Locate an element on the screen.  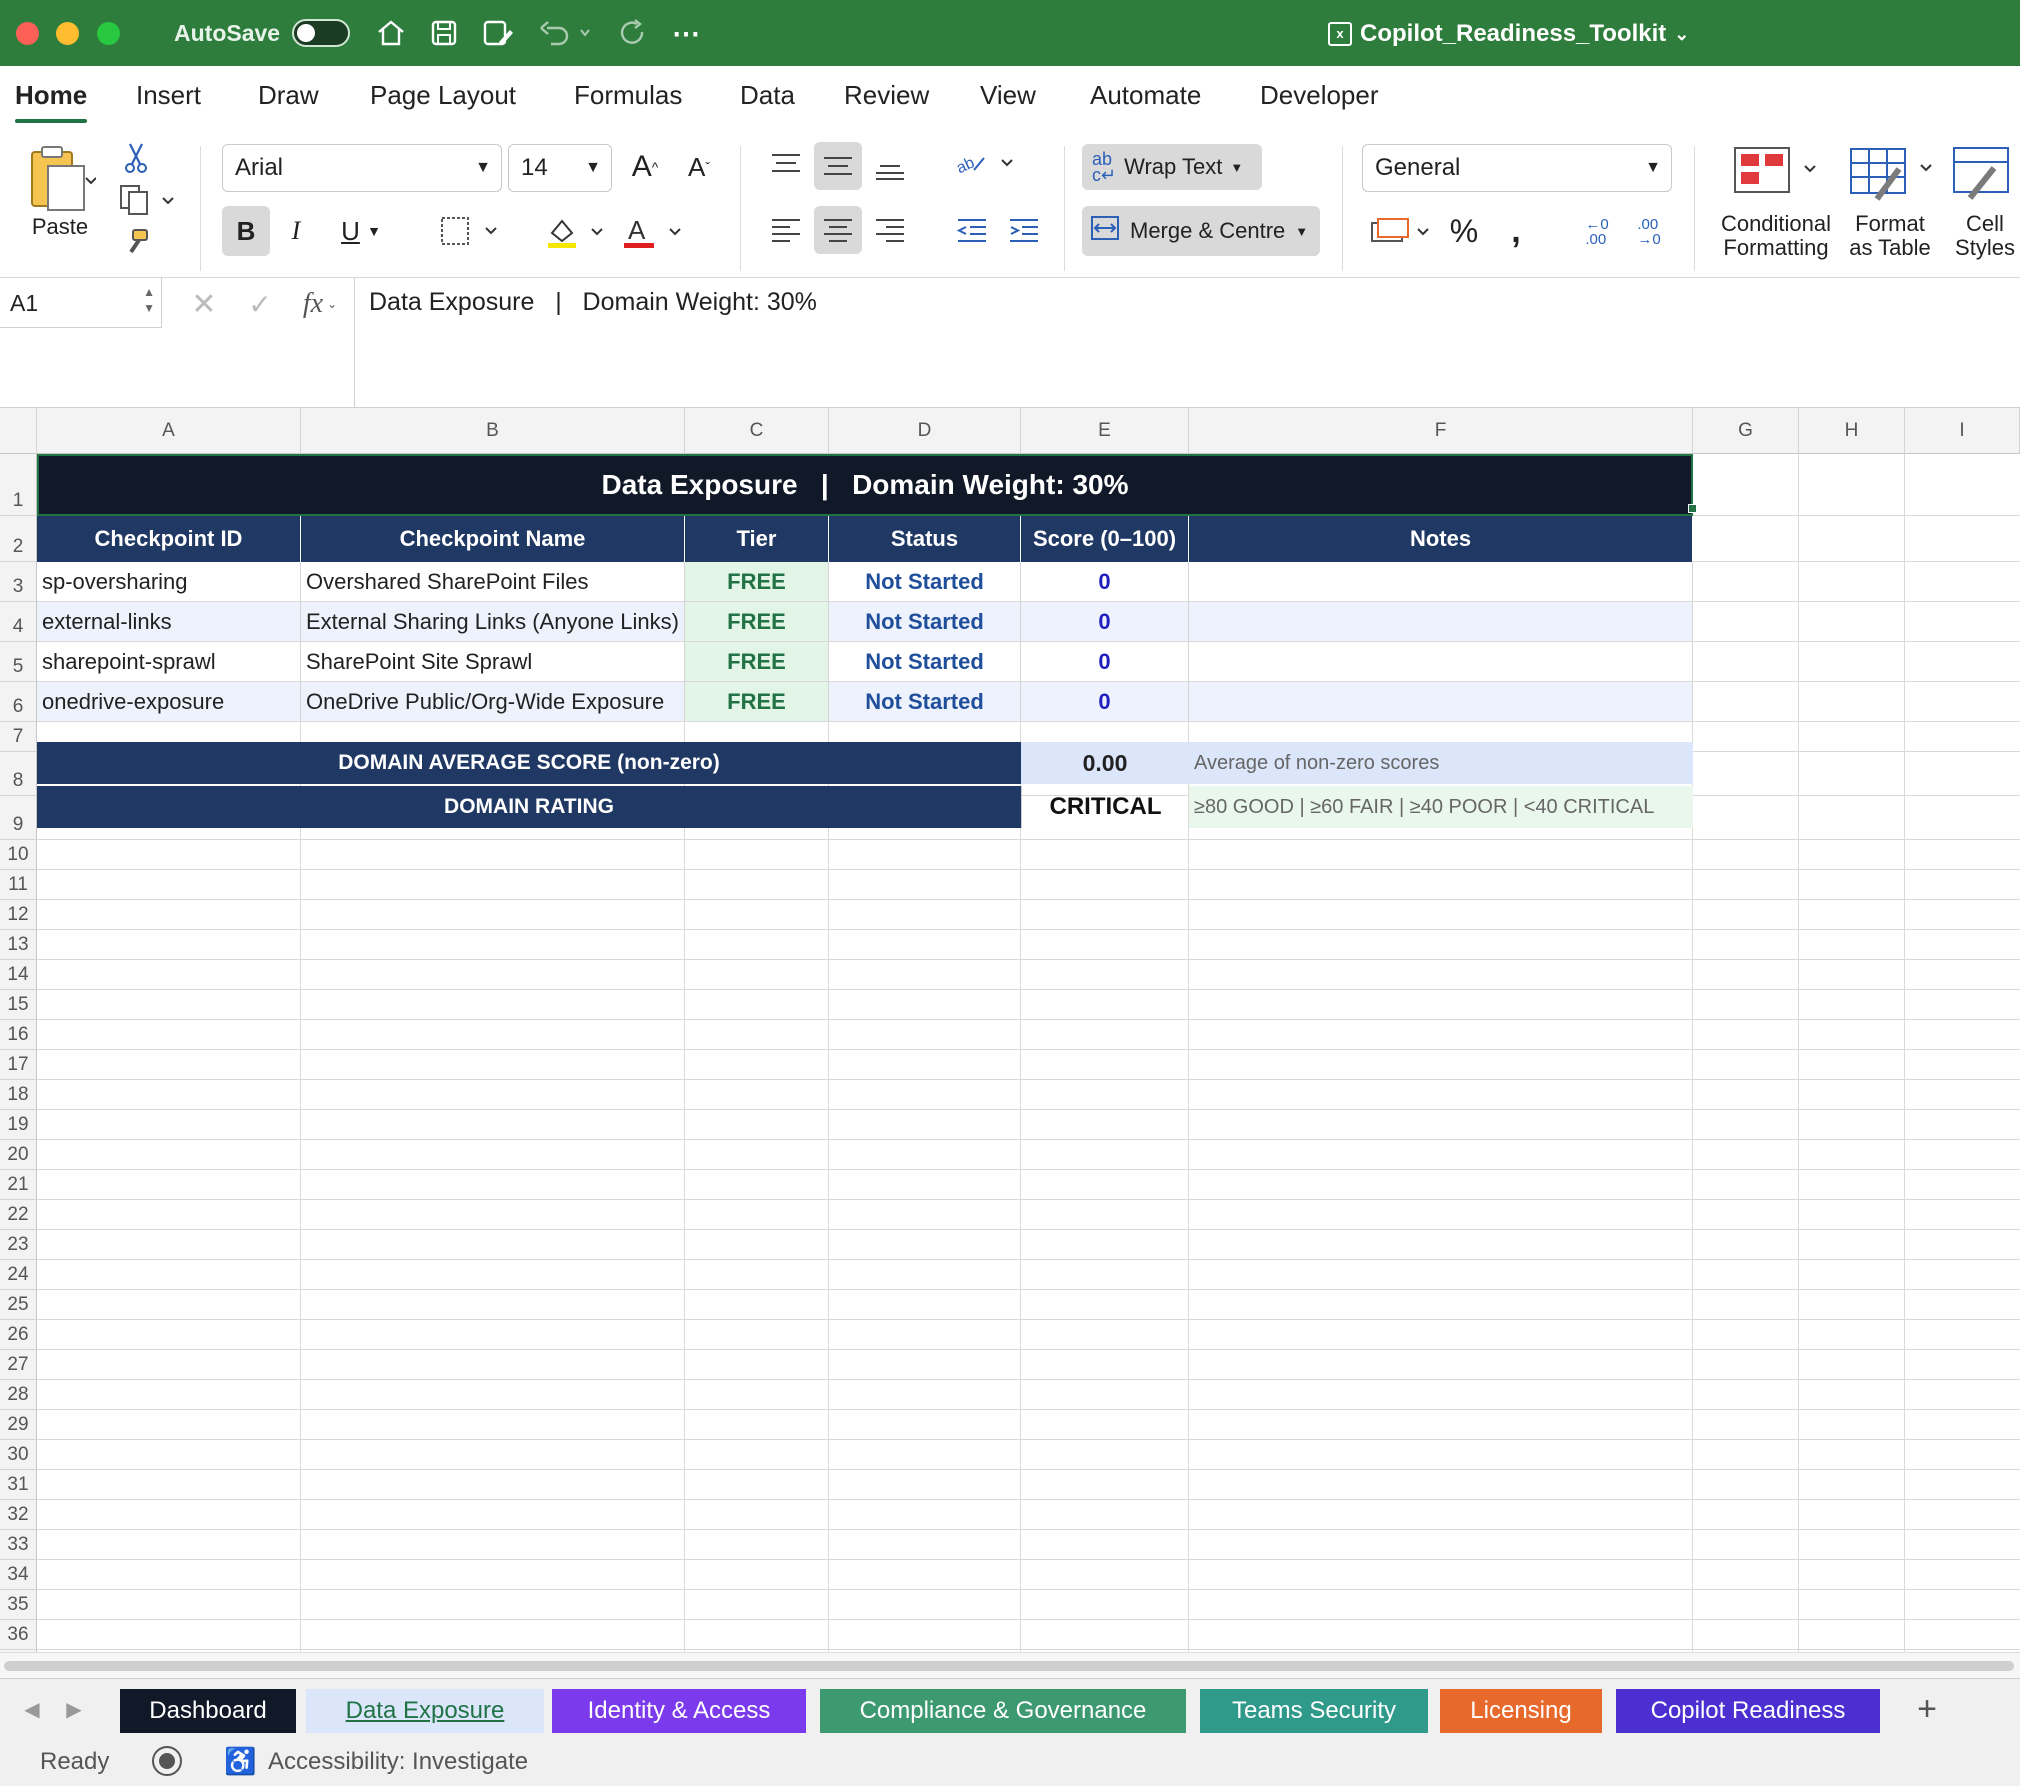
column-header-c: C is located at coordinates (757, 431).